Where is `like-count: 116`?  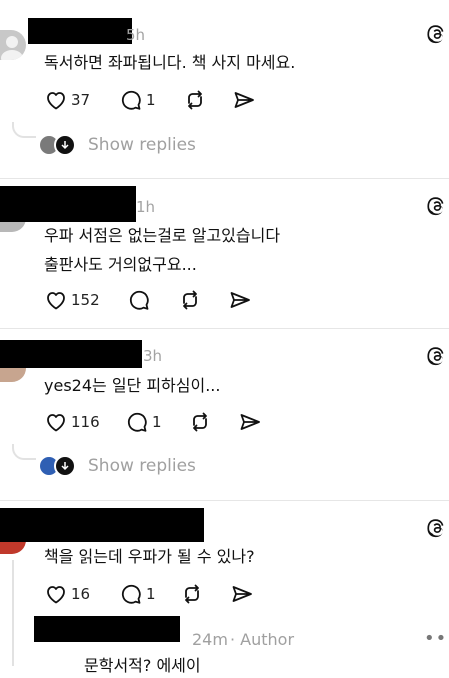
like-count: 116 is located at coordinates (85, 422).